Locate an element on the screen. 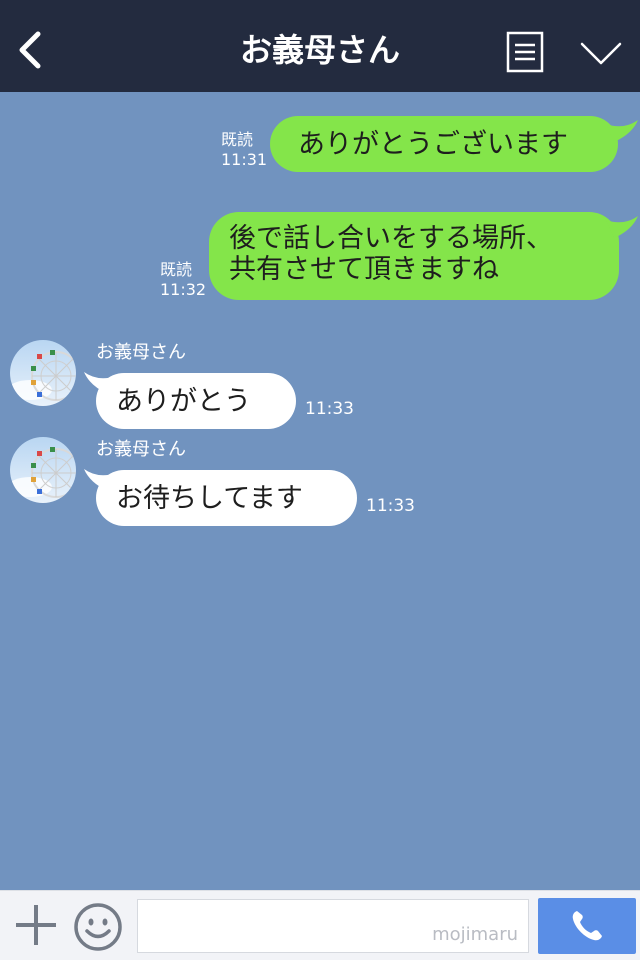 The height and width of the screenshot is (960, 640). call-button is located at coordinates (587, 926).